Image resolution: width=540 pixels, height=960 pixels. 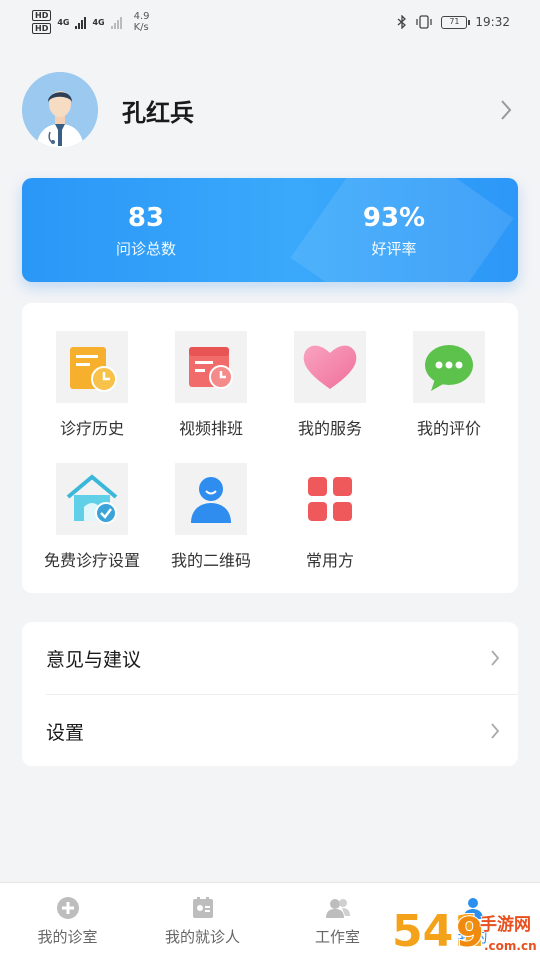 What do you see at coordinates (91, 428) in the screenshot?
I see `feature-label: 诊疗历史` at bounding box center [91, 428].